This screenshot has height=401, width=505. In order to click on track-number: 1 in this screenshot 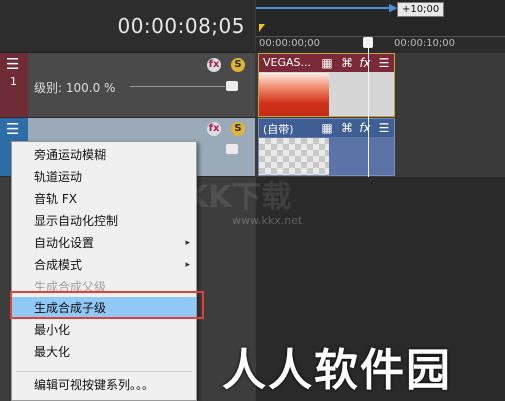, I will do `click(13, 81)`.